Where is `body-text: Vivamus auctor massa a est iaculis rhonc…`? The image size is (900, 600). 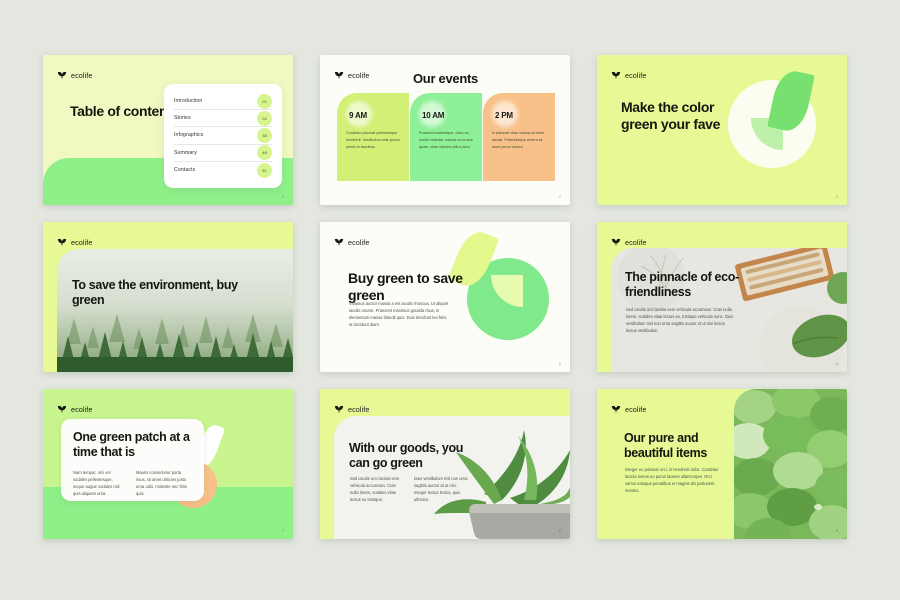 body-text: Vivamus auctor massa a est iaculis rhonc… is located at coordinates (399, 314).